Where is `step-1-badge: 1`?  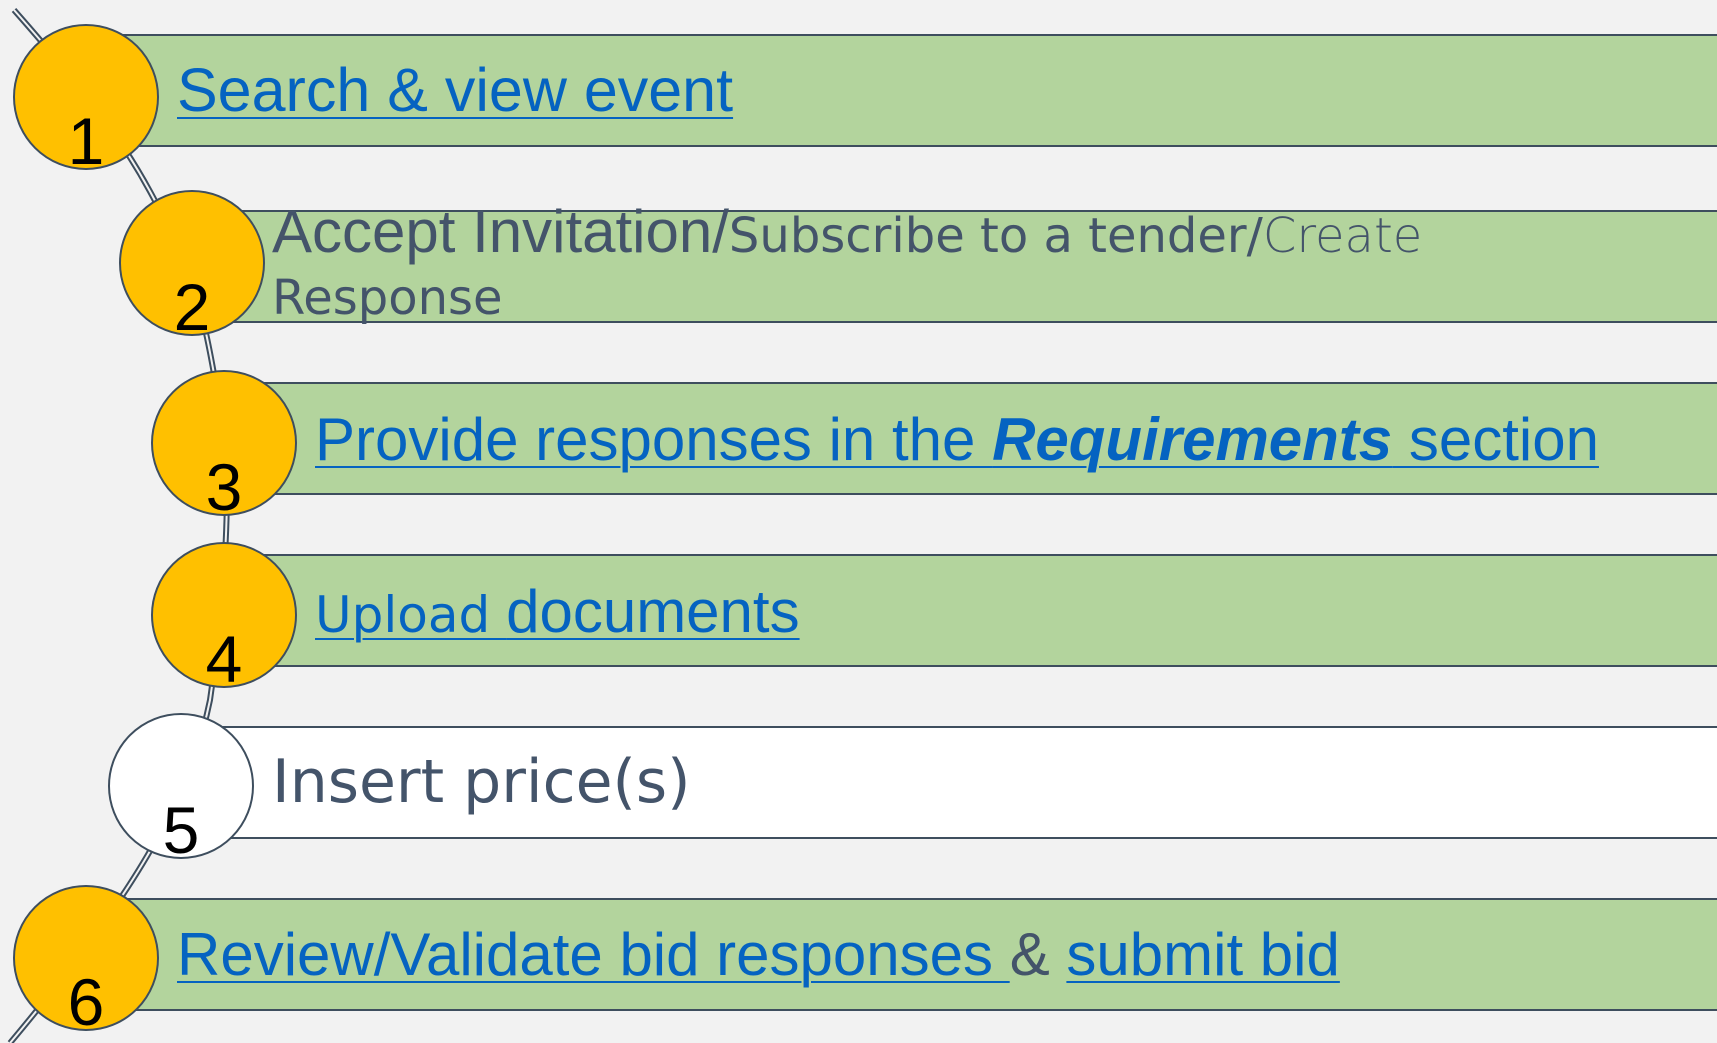
step-1-badge: 1 is located at coordinates (86, 99).